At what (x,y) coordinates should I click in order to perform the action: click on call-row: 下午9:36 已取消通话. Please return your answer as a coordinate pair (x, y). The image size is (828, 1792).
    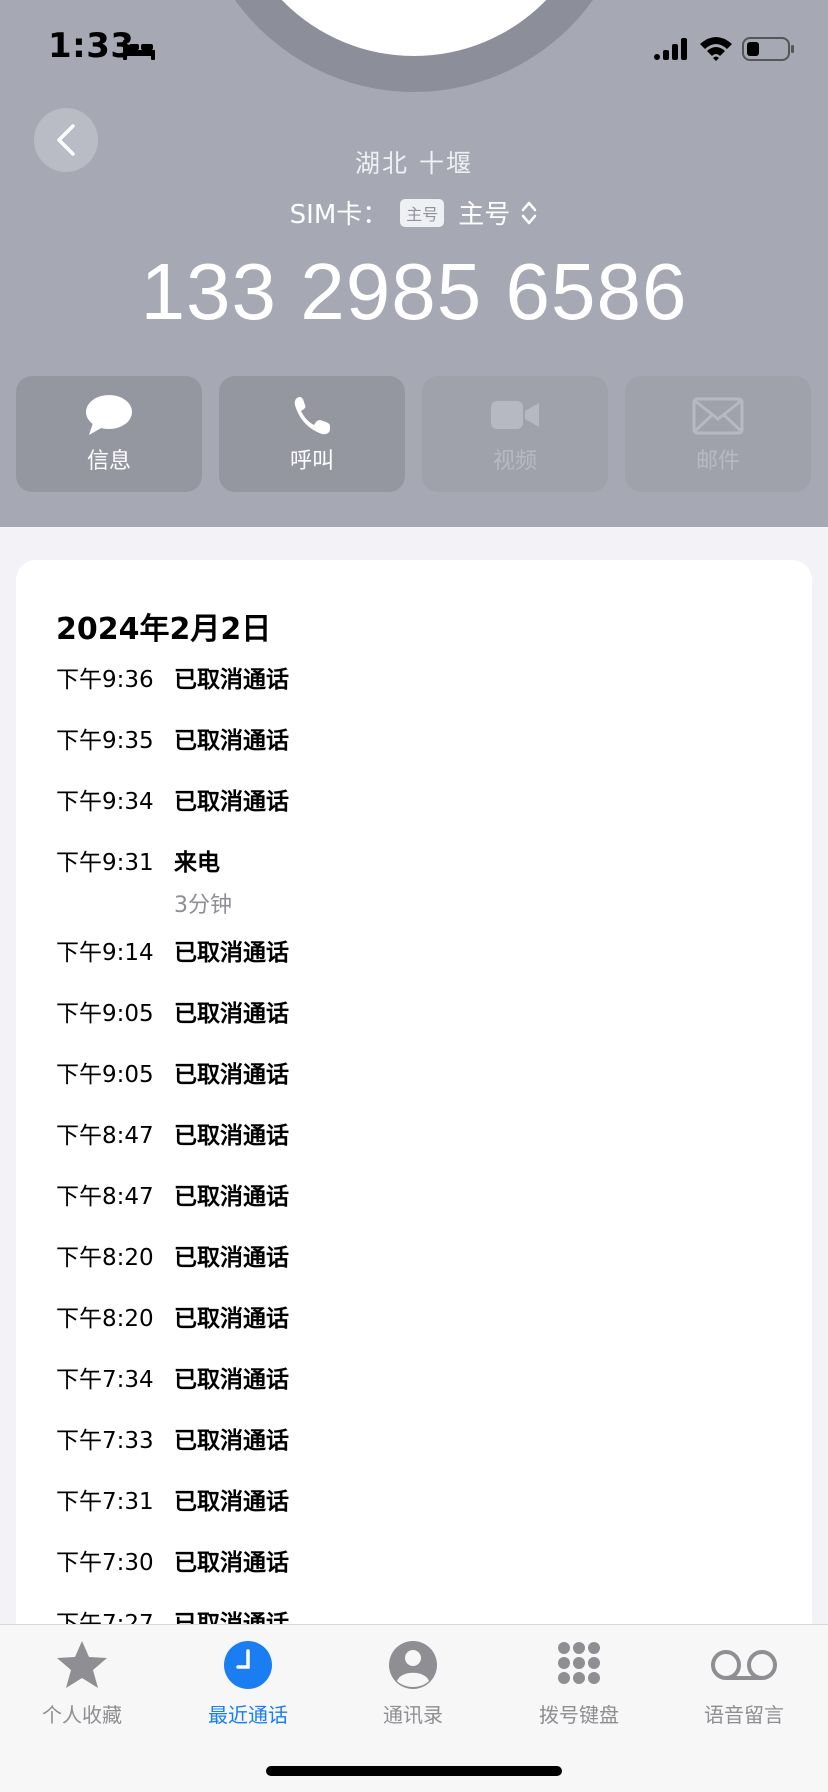
    Looking at the image, I should click on (406, 690).